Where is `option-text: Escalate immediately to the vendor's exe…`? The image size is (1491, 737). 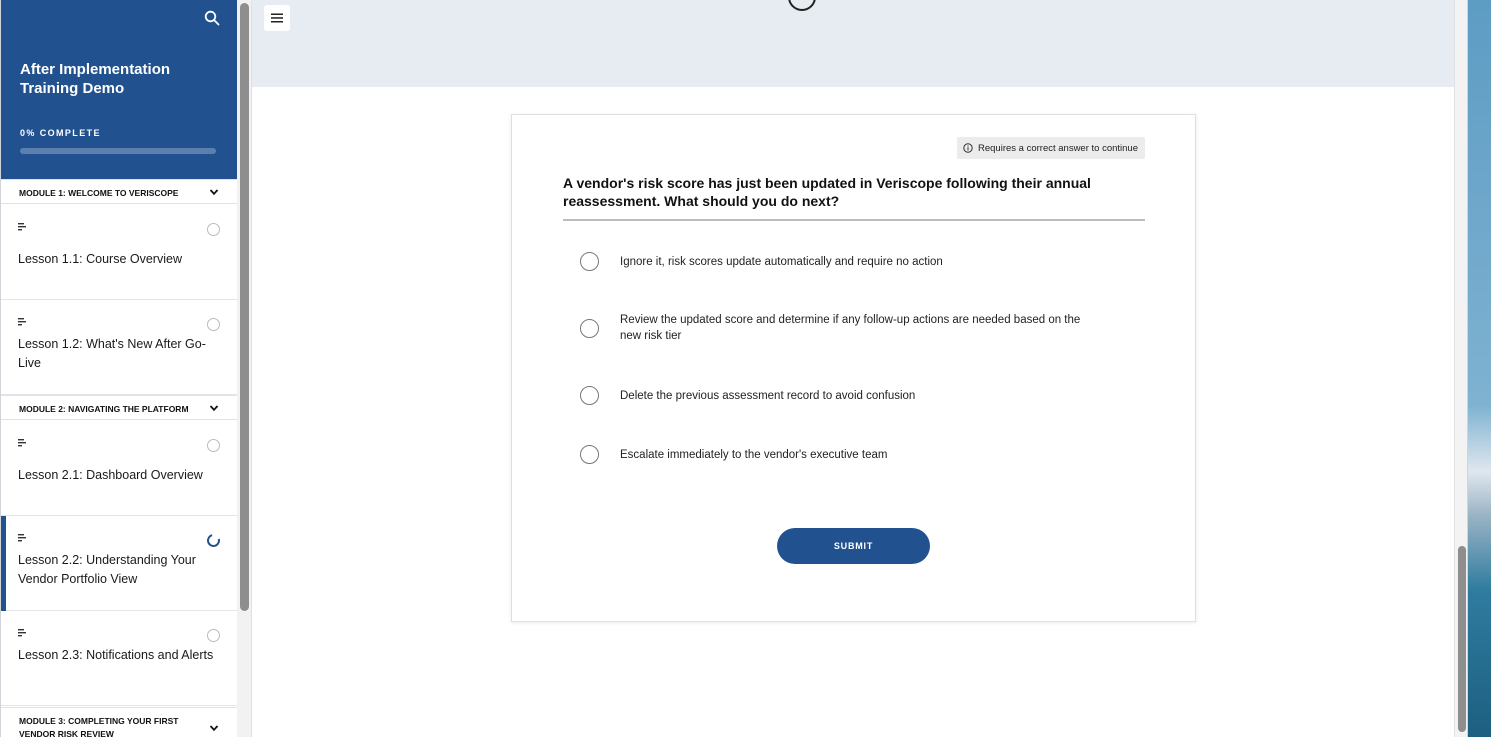 option-text: Escalate immediately to the vendor's exe… is located at coordinates (754, 455).